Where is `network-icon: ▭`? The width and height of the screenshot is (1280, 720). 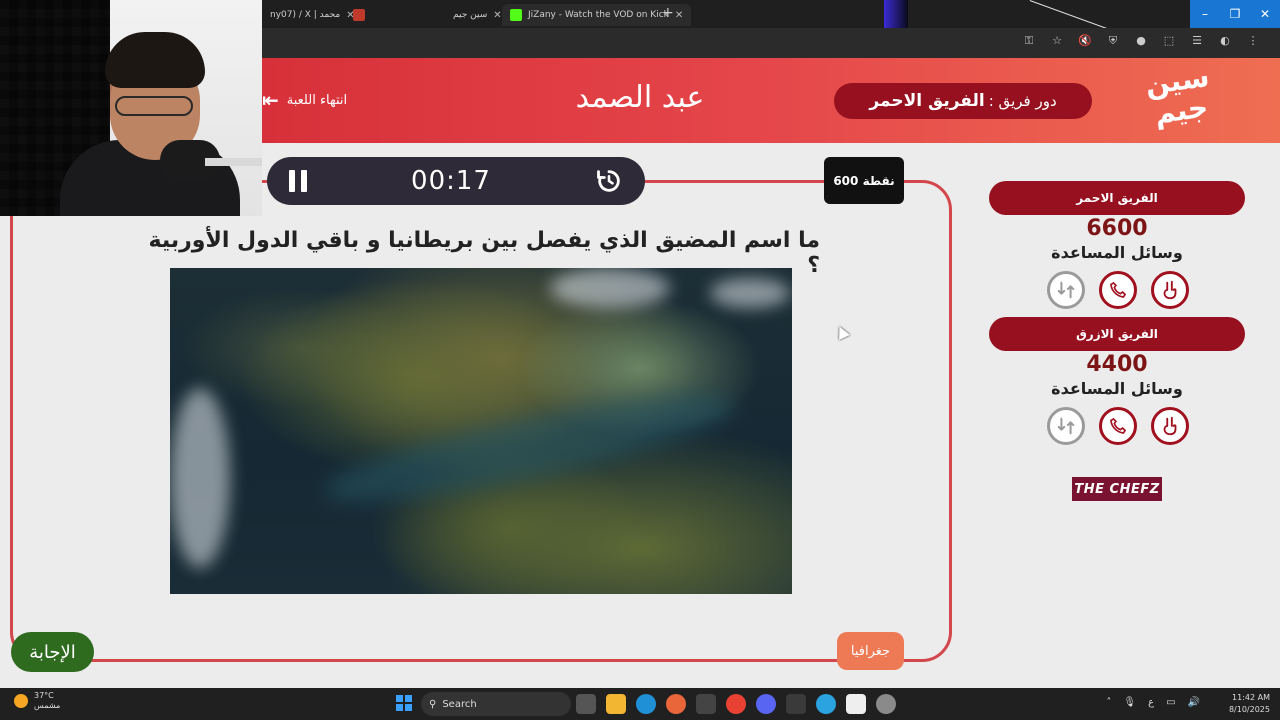
network-icon: ▭ is located at coordinates (1170, 702).